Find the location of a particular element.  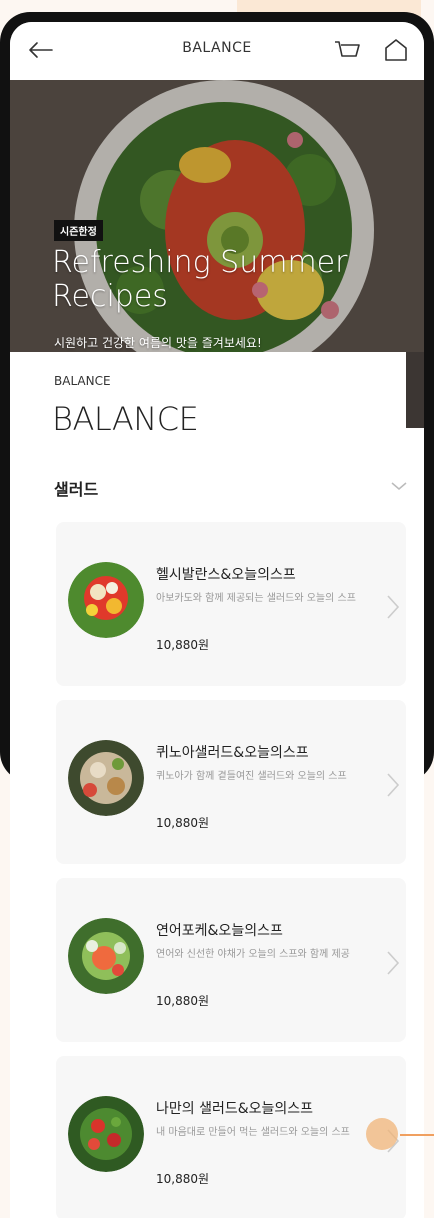

menu-name: 헬시발란스&오늘의스프 is located at coordinates (226, 575).